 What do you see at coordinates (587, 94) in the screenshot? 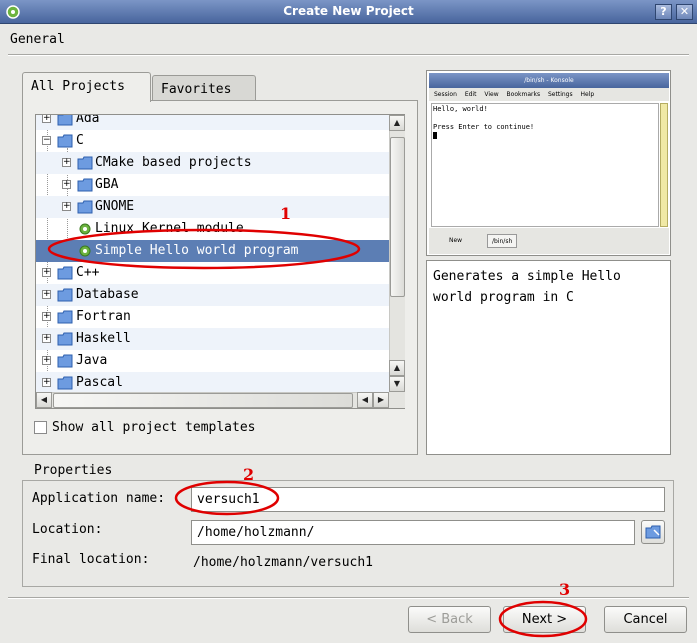
I see `preview-menu-item: Help` at bounding box center [587, 94].